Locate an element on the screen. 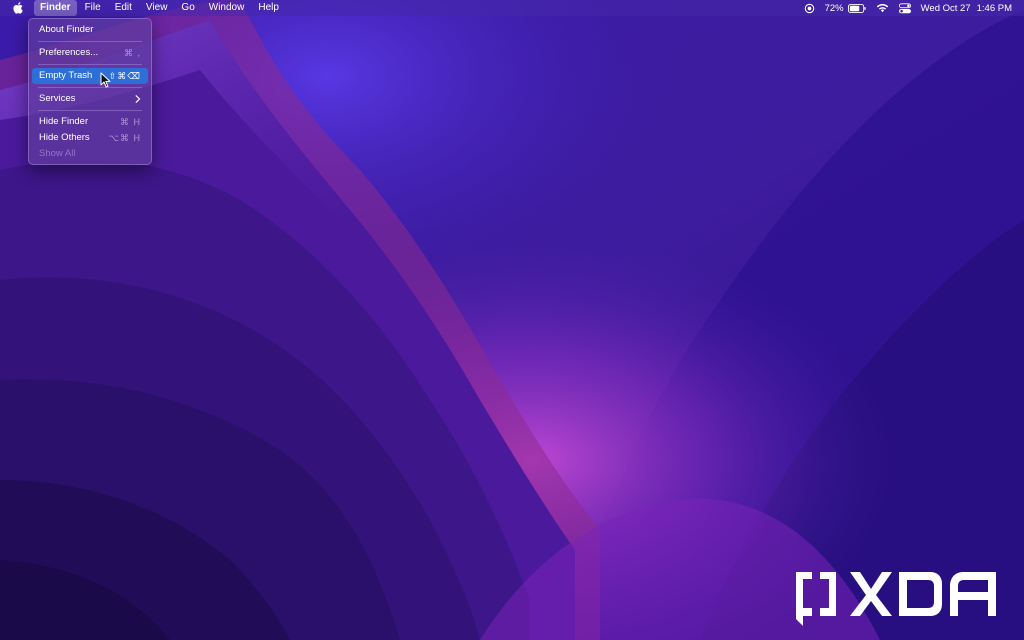  menu-item-hide-others: Hide Others ⌥⌘ H is located at coordinates (90, 138).